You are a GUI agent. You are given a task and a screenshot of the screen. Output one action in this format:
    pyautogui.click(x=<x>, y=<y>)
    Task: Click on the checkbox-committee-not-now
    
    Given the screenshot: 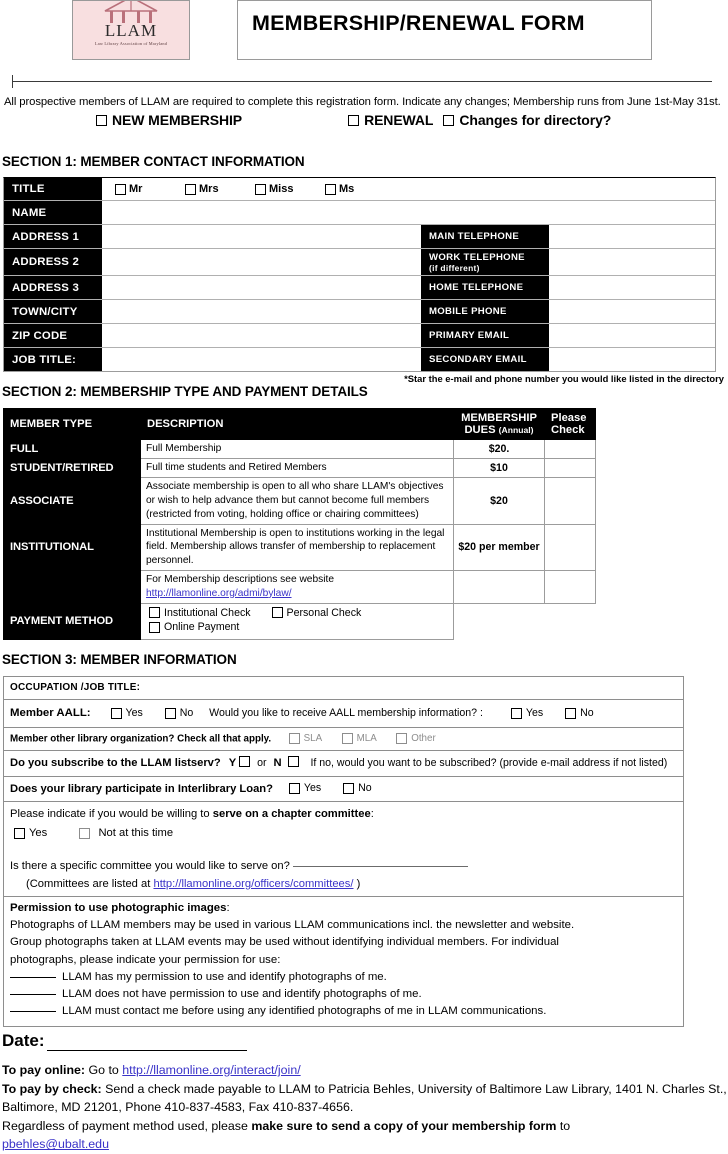 What is the action you would take?
    pyautogui.click(x=85, y=833)
    